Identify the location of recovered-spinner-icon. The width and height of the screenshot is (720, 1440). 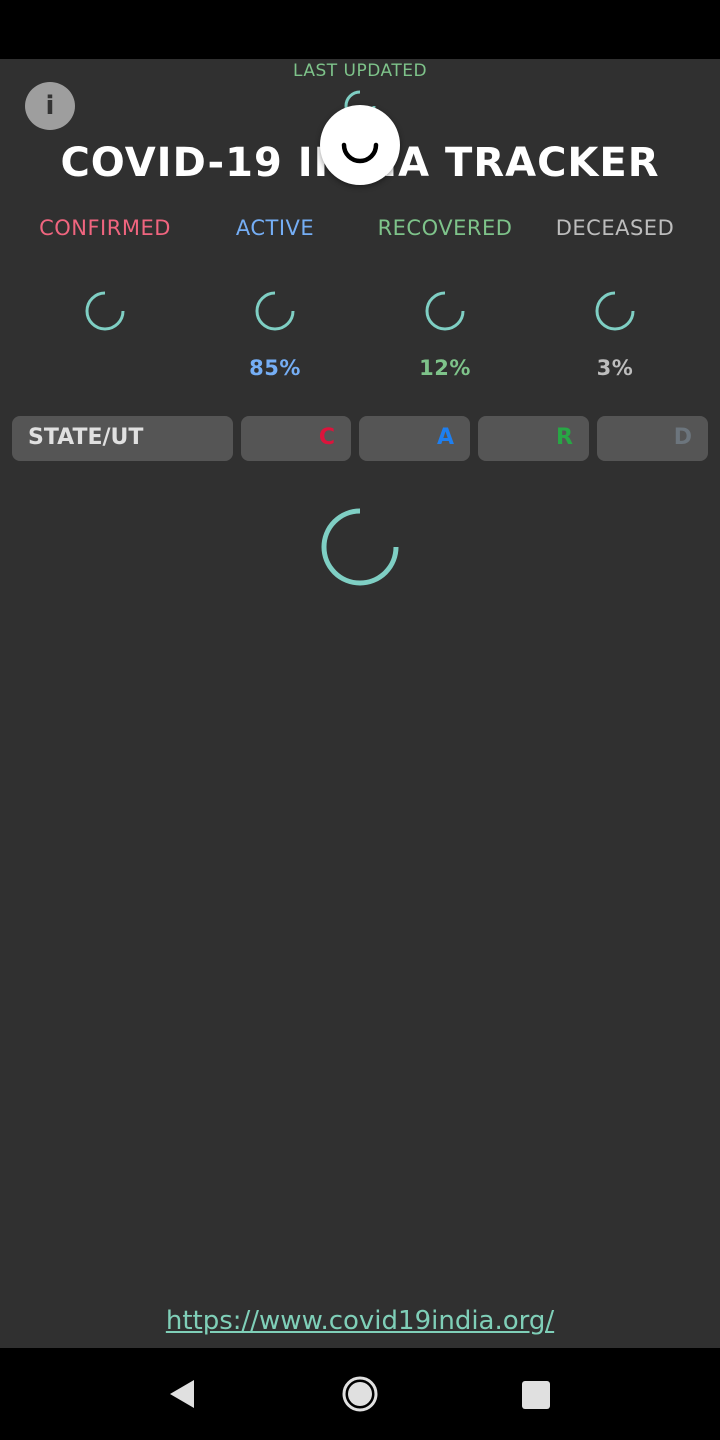
(445, 311).